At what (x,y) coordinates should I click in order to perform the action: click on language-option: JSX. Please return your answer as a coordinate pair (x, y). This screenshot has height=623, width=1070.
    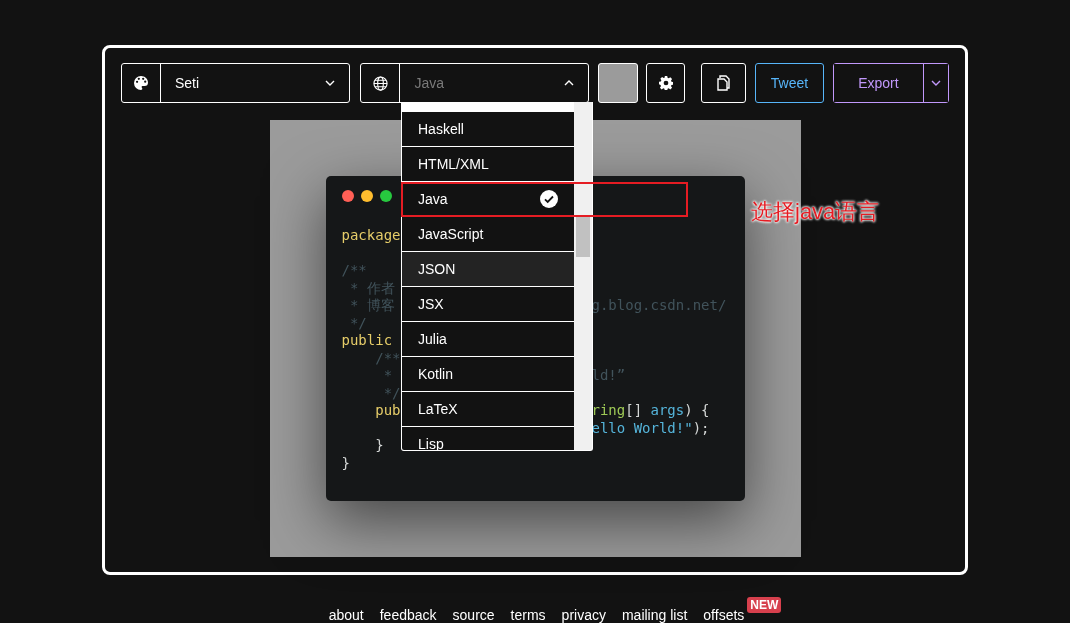
    Looking at the image, I should click on (488, 304).